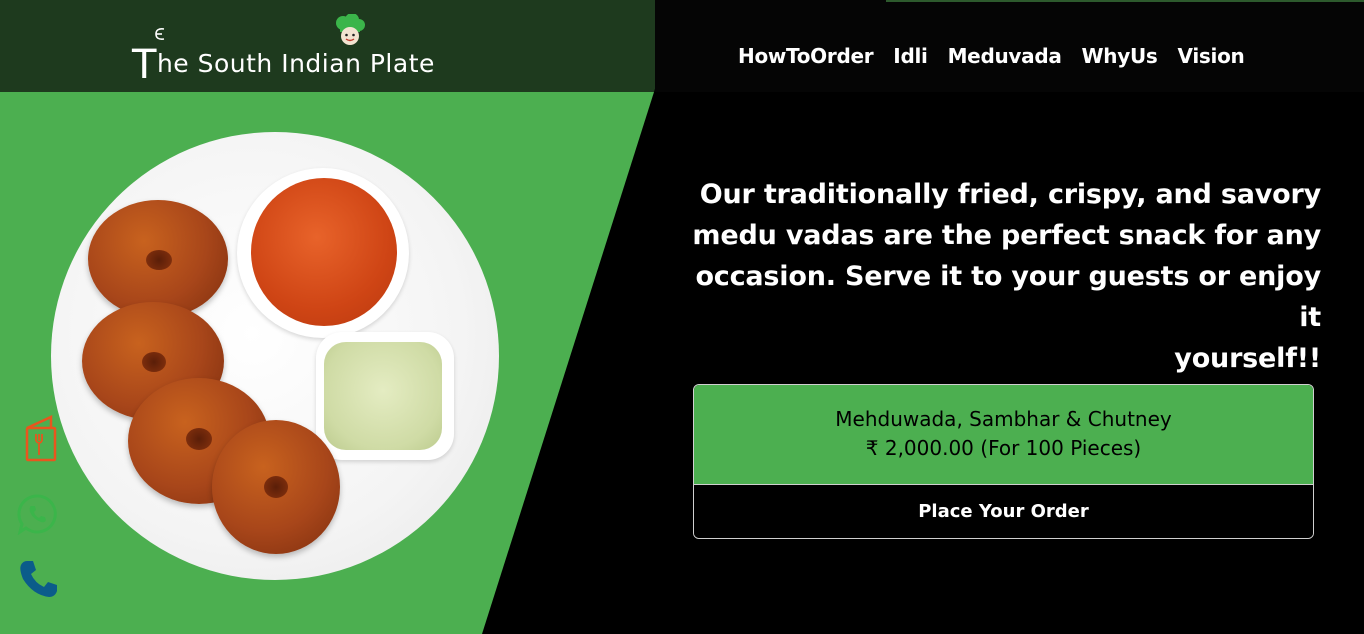  What do you see at coordinates (1125, 1) in the screenshot?
I see `header-accent-line` at bounding box center [1125, 1].